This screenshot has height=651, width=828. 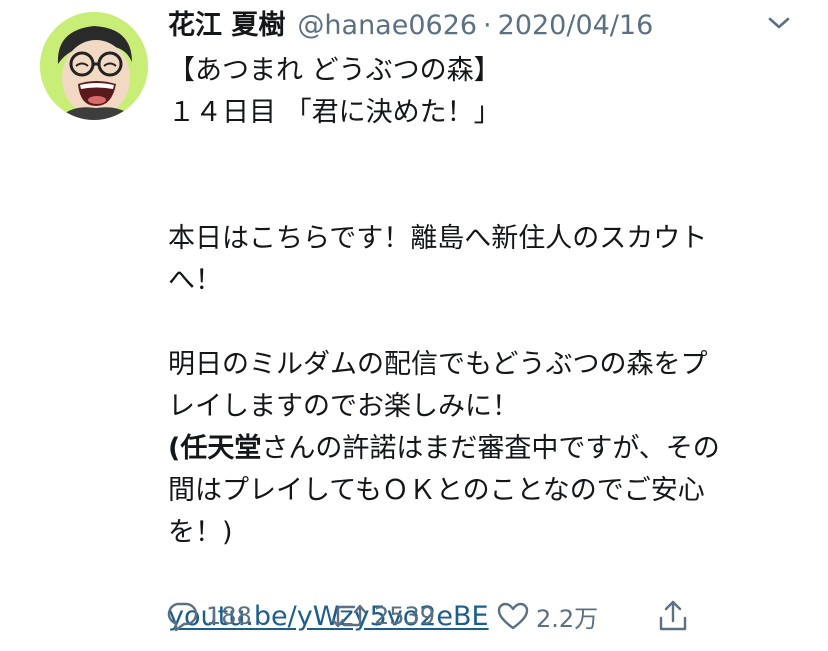 I want to click on like-count: 2.2万, so click(x=567, y=618).